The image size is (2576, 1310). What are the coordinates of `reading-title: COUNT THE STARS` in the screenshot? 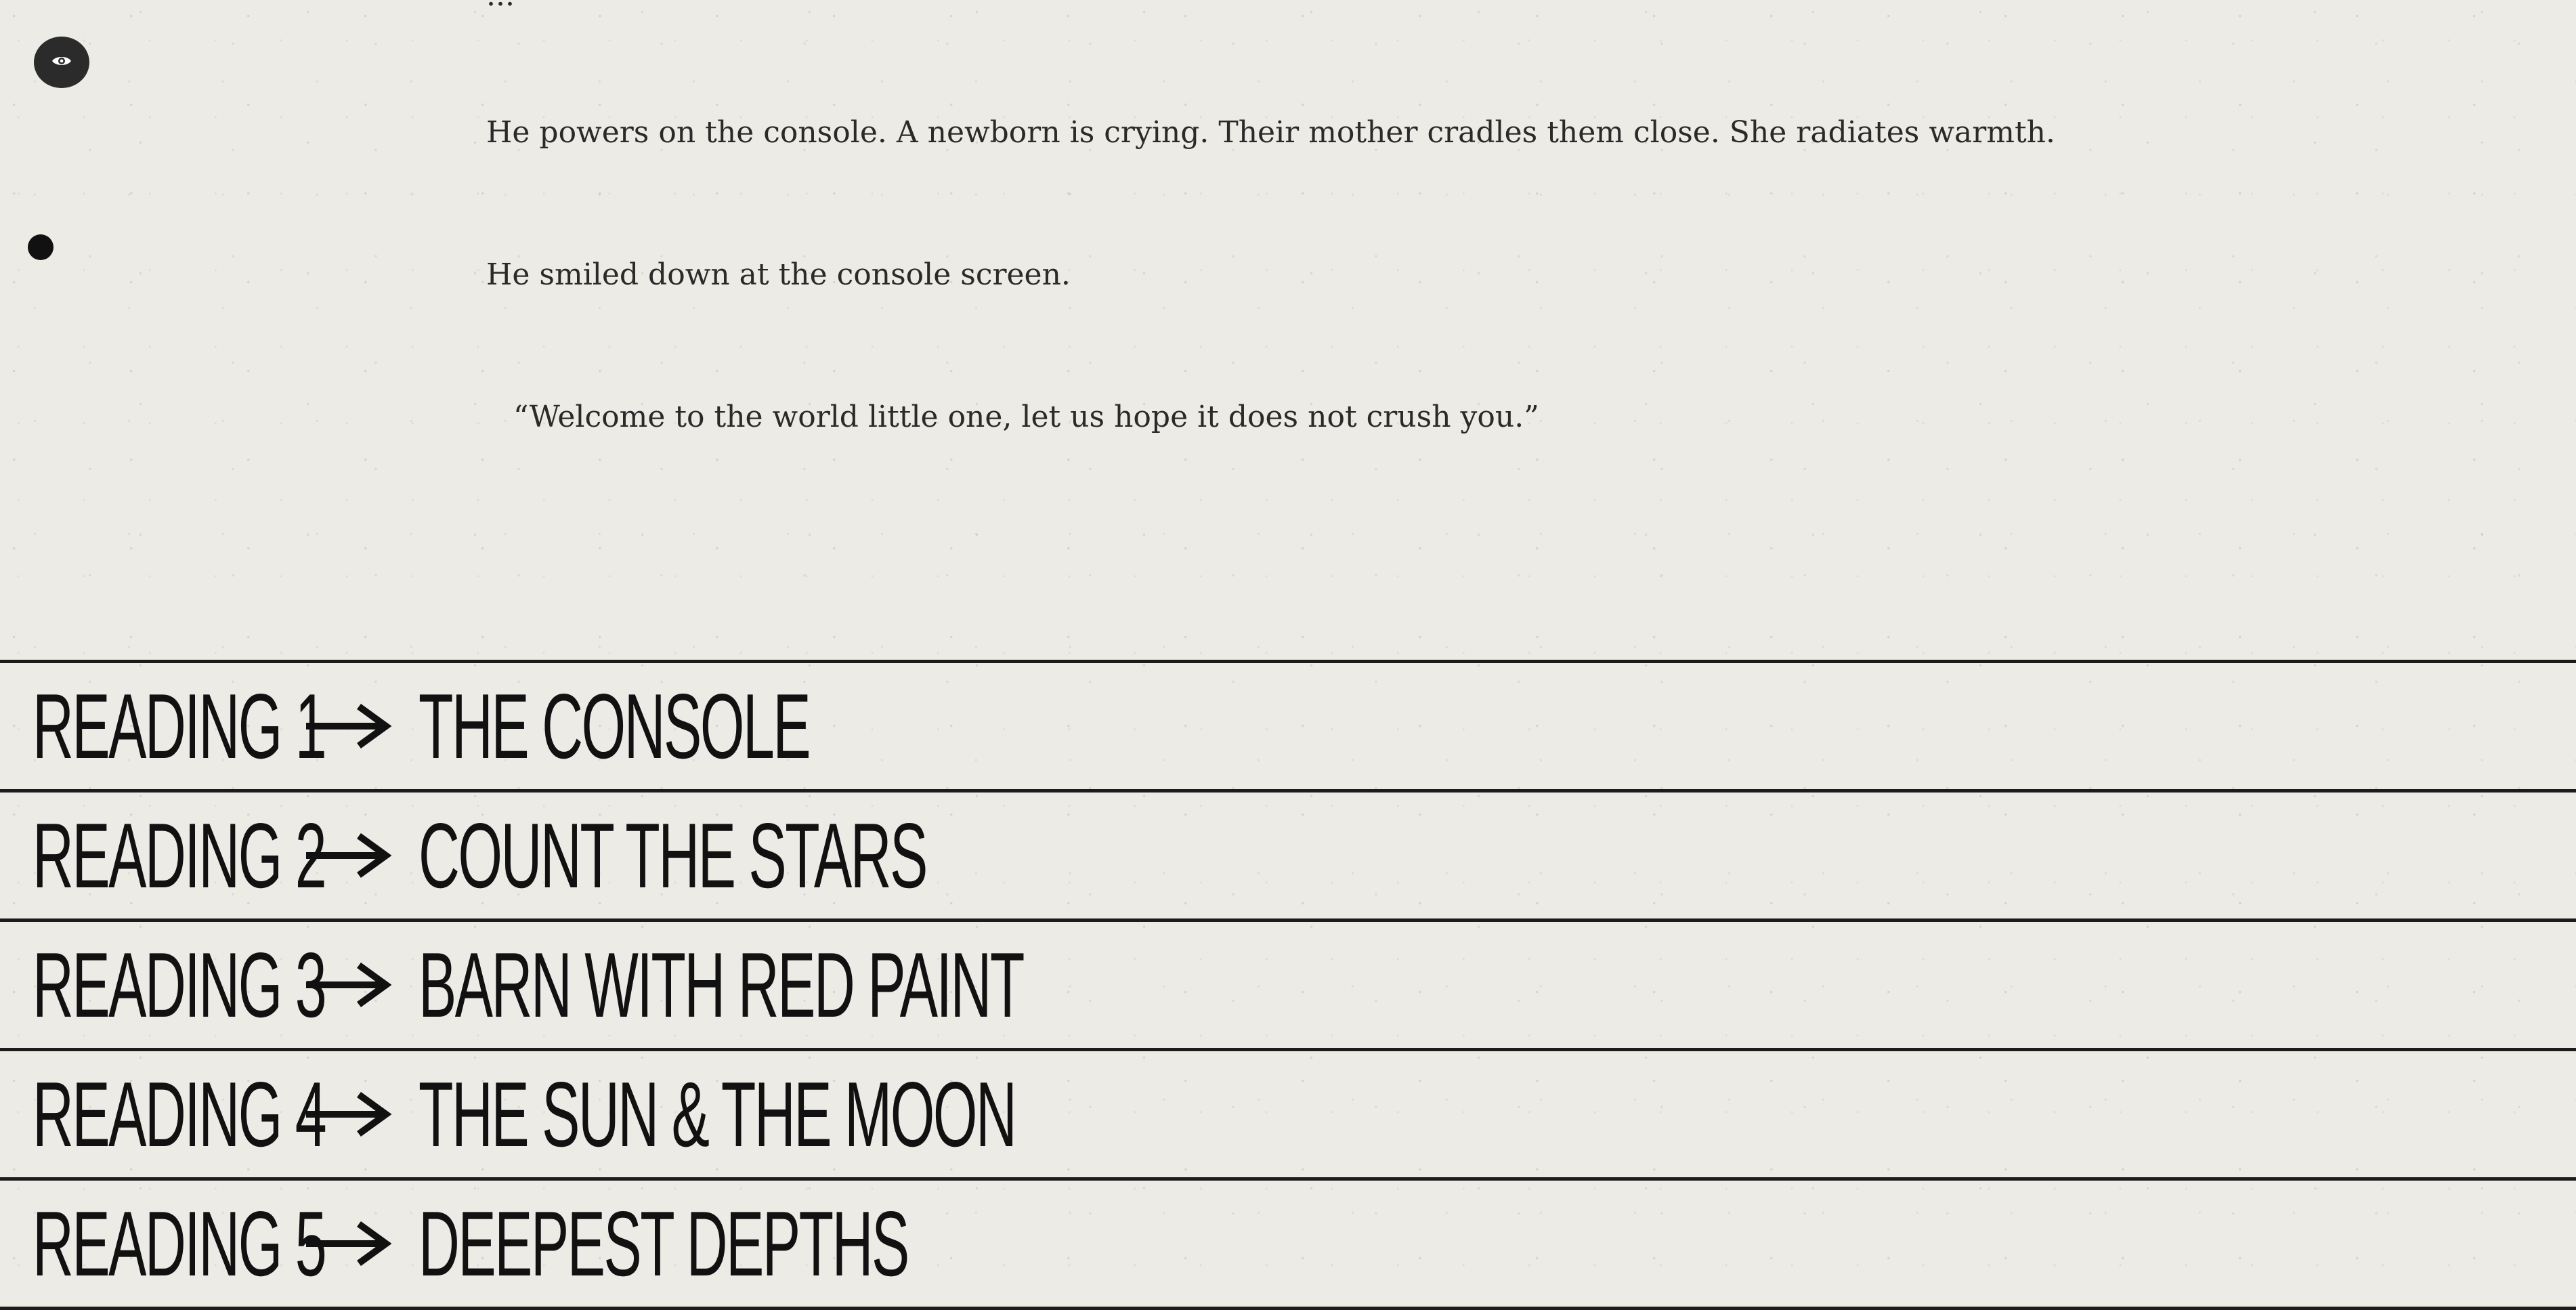 It's located at (673, 856).